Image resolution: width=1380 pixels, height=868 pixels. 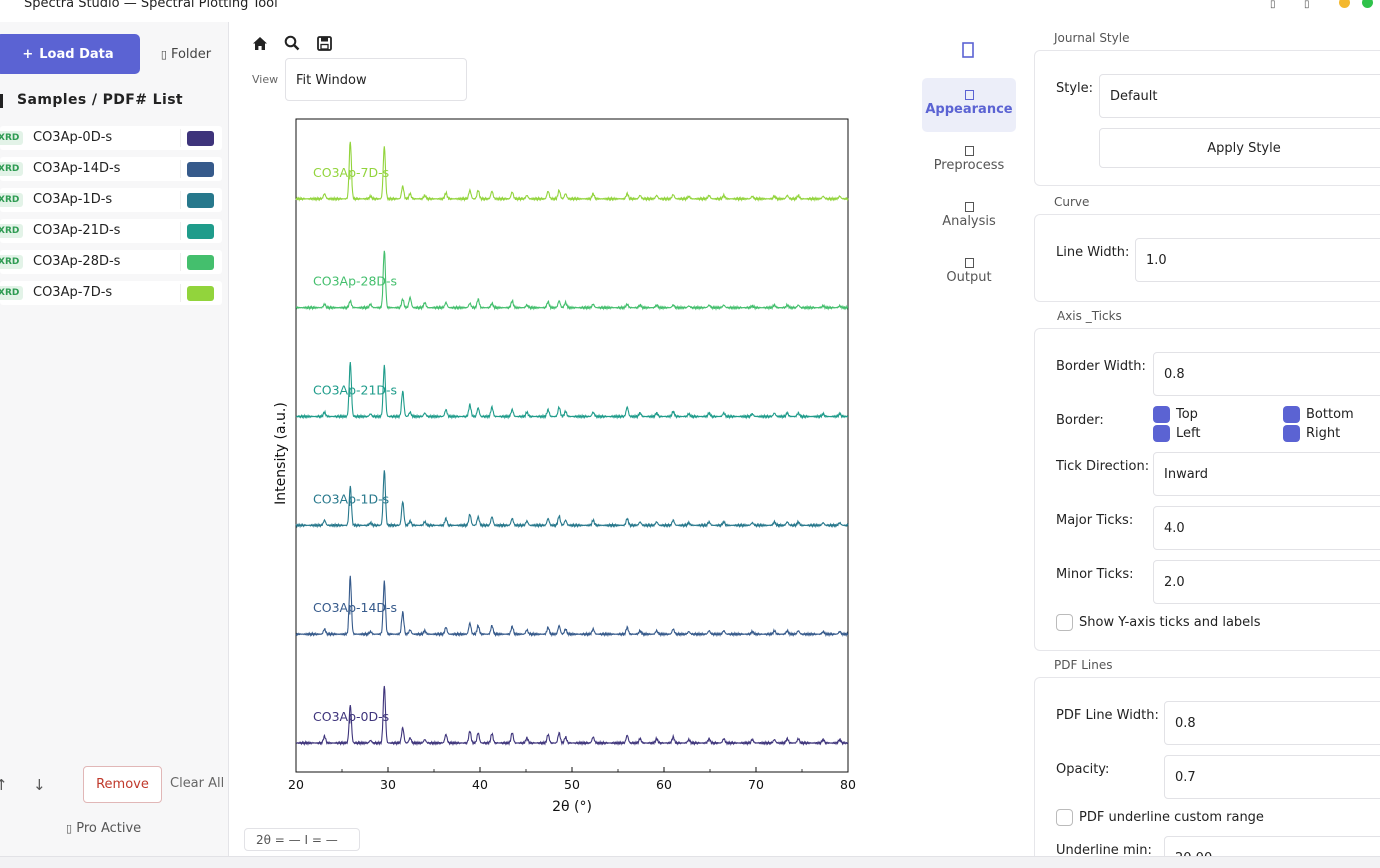 What do you see at coordinates (969, 263) in the screenshot?
I see `output-icon` at bounding box center [969, 263].